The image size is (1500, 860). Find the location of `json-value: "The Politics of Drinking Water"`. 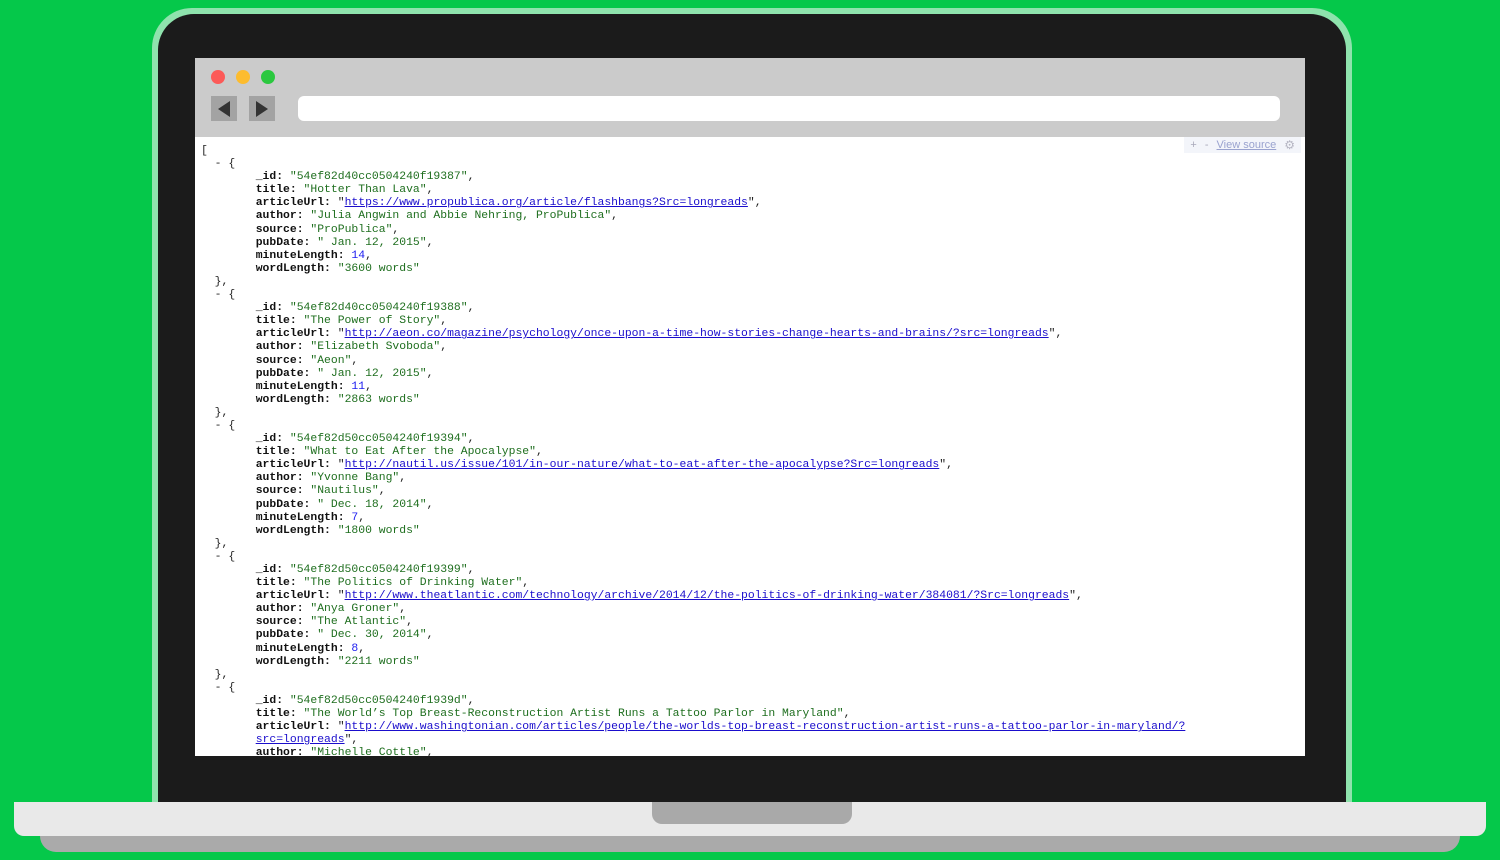

json-value: "The Politics of Drinking Water" is located at coordinates (413, 583).